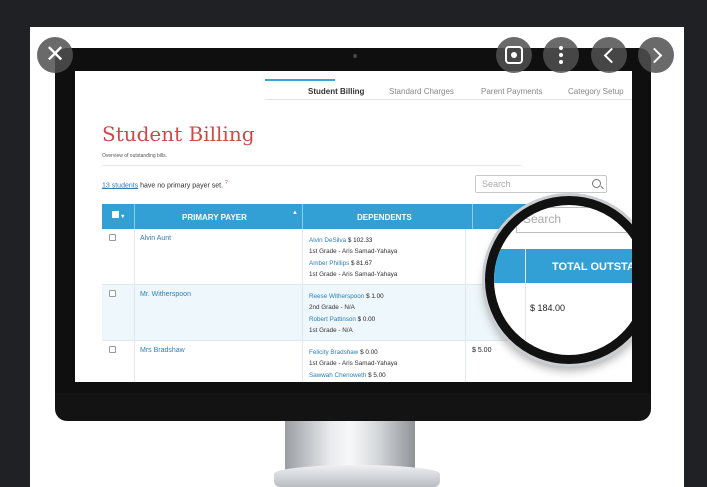 The image size is (707, 487). I want to click on previous-image-button, so click(609, 55).